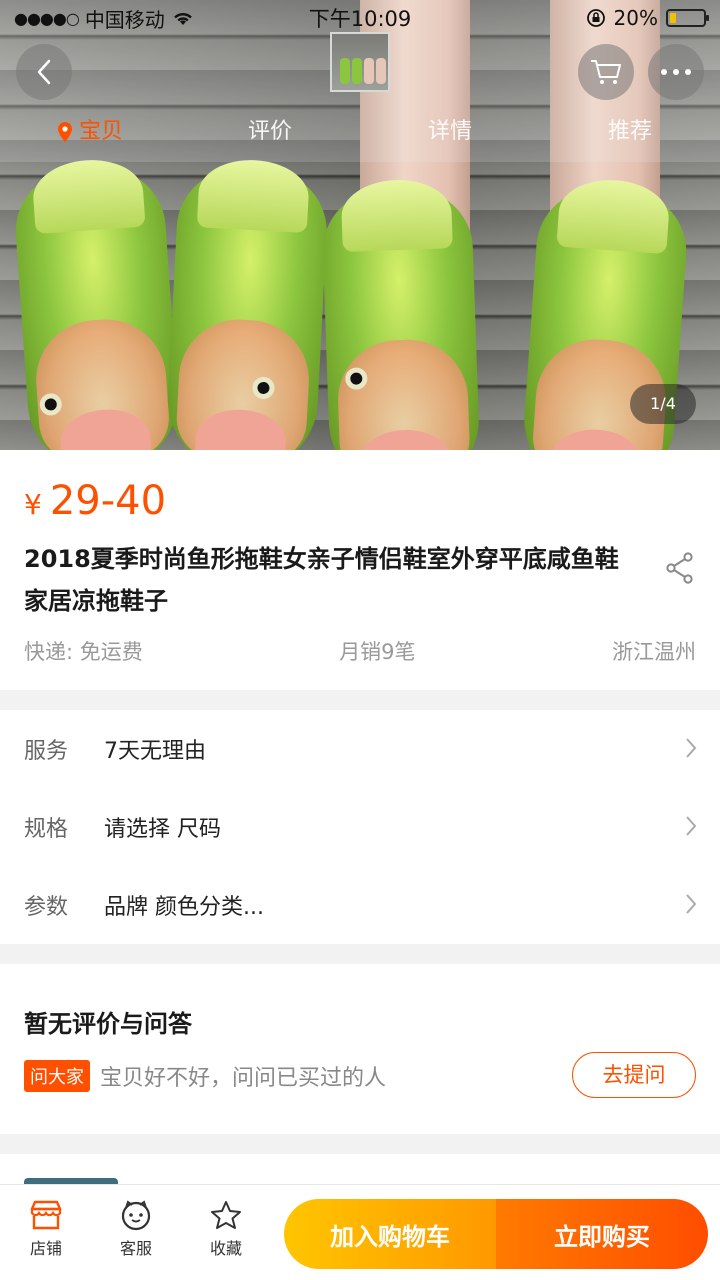  I want to click on chevron-left-icon, so click(44, 72).